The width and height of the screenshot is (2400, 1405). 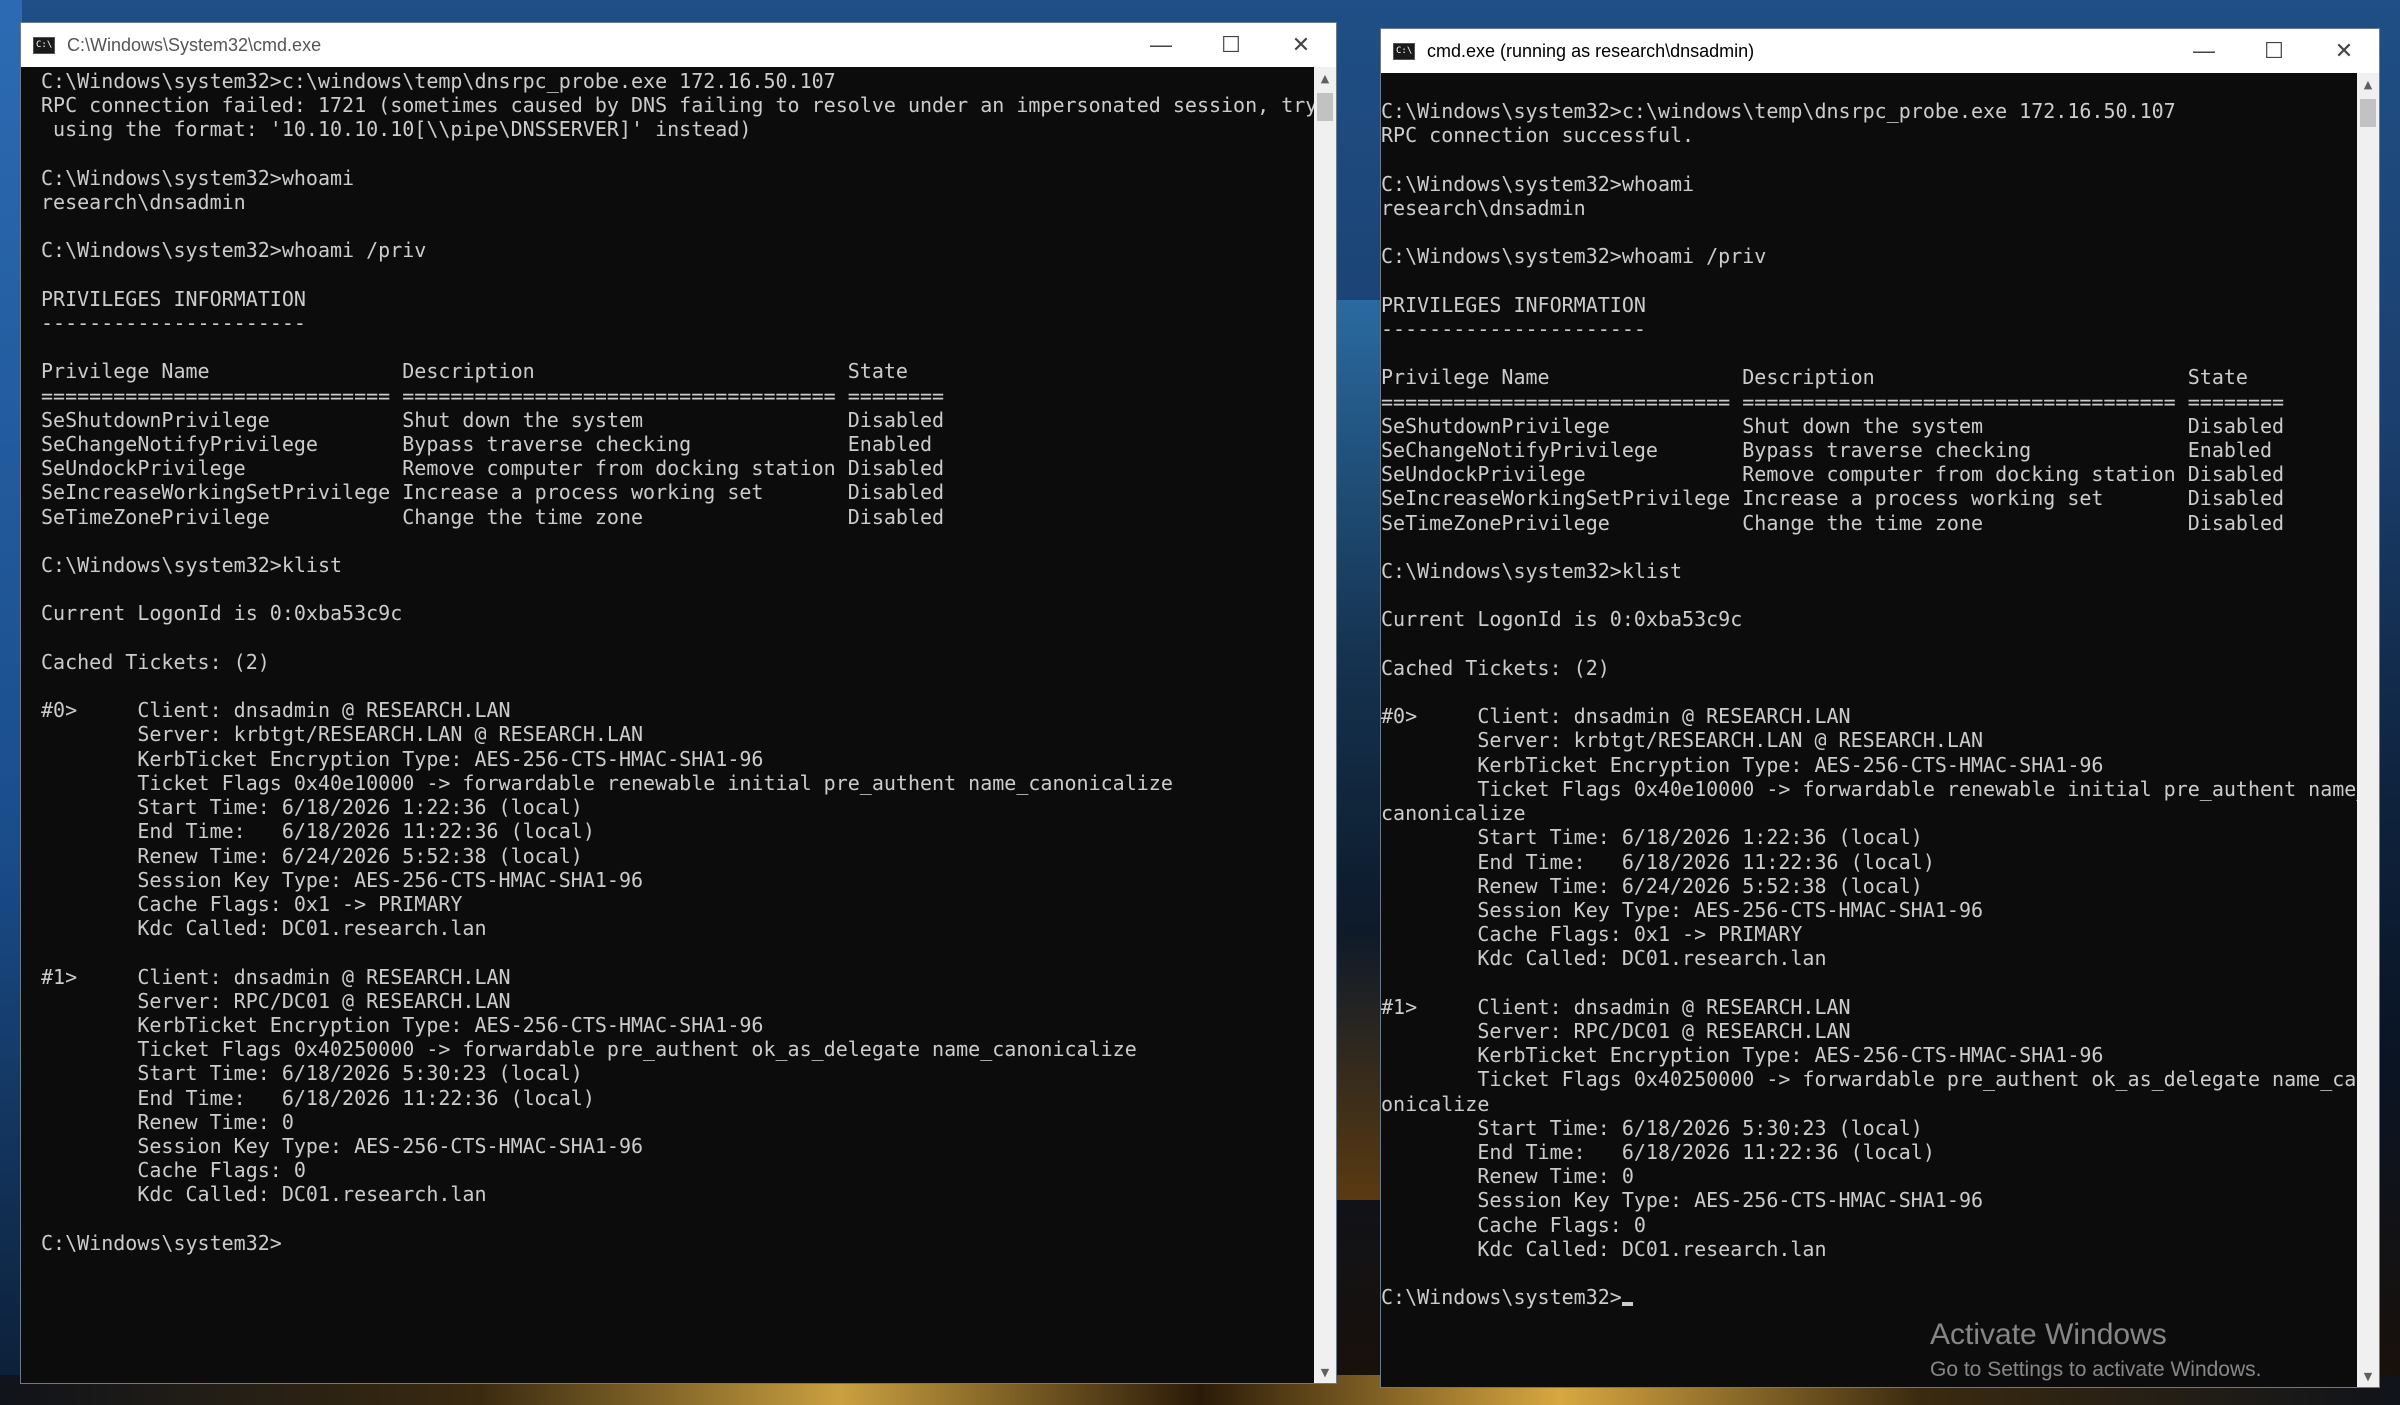 I want to click on watermark-title: Activate Windows, so click(x=2048, y=1334).